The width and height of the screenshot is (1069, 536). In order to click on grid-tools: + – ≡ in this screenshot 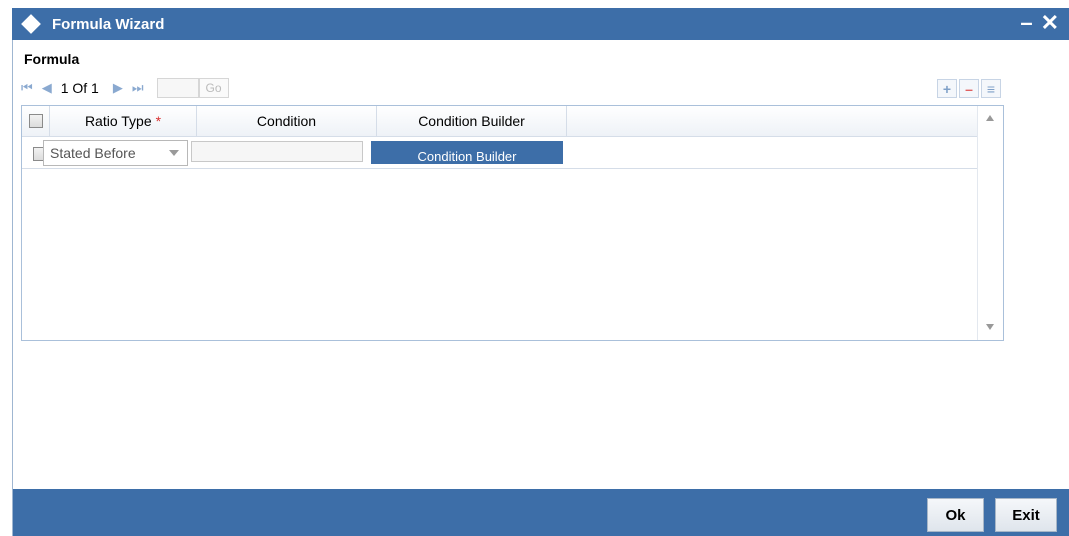, I will do `click(969, 88)`.